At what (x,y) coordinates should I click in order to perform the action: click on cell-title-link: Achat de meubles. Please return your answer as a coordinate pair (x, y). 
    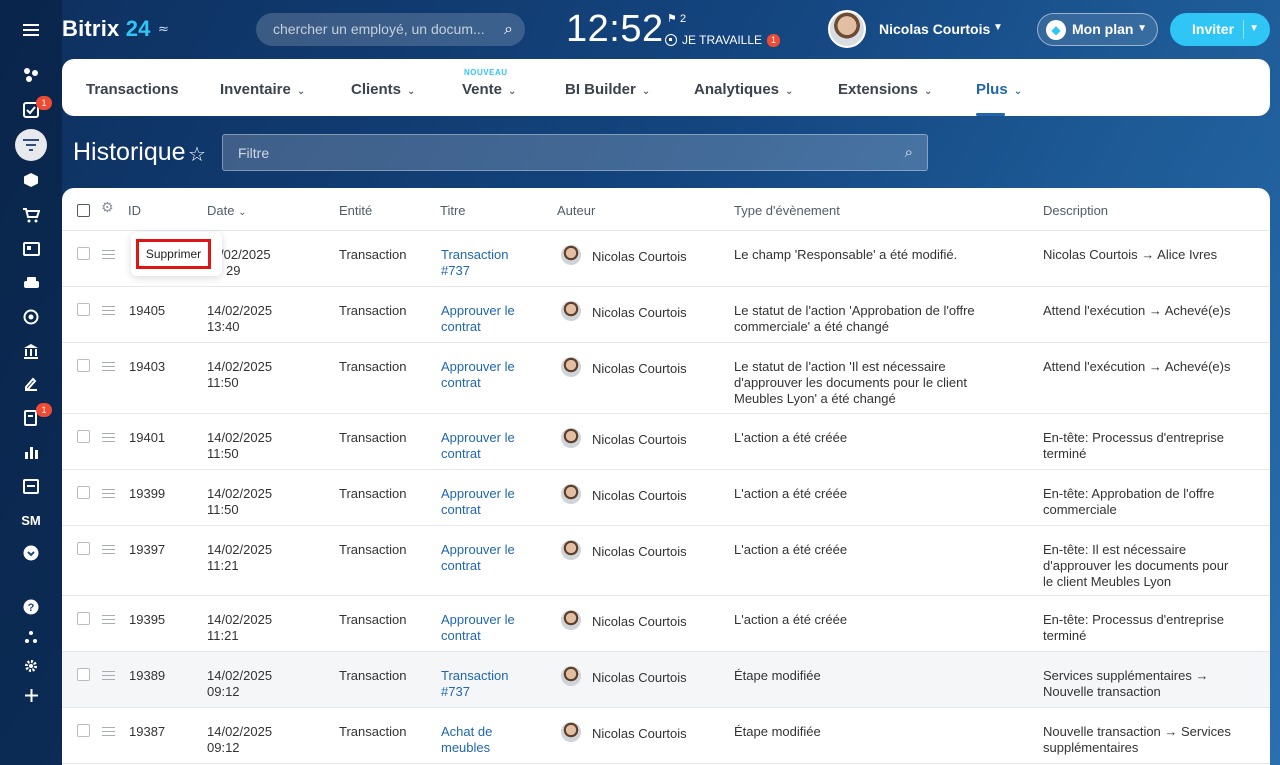
    Looking at the image, I should click on (466, 740).